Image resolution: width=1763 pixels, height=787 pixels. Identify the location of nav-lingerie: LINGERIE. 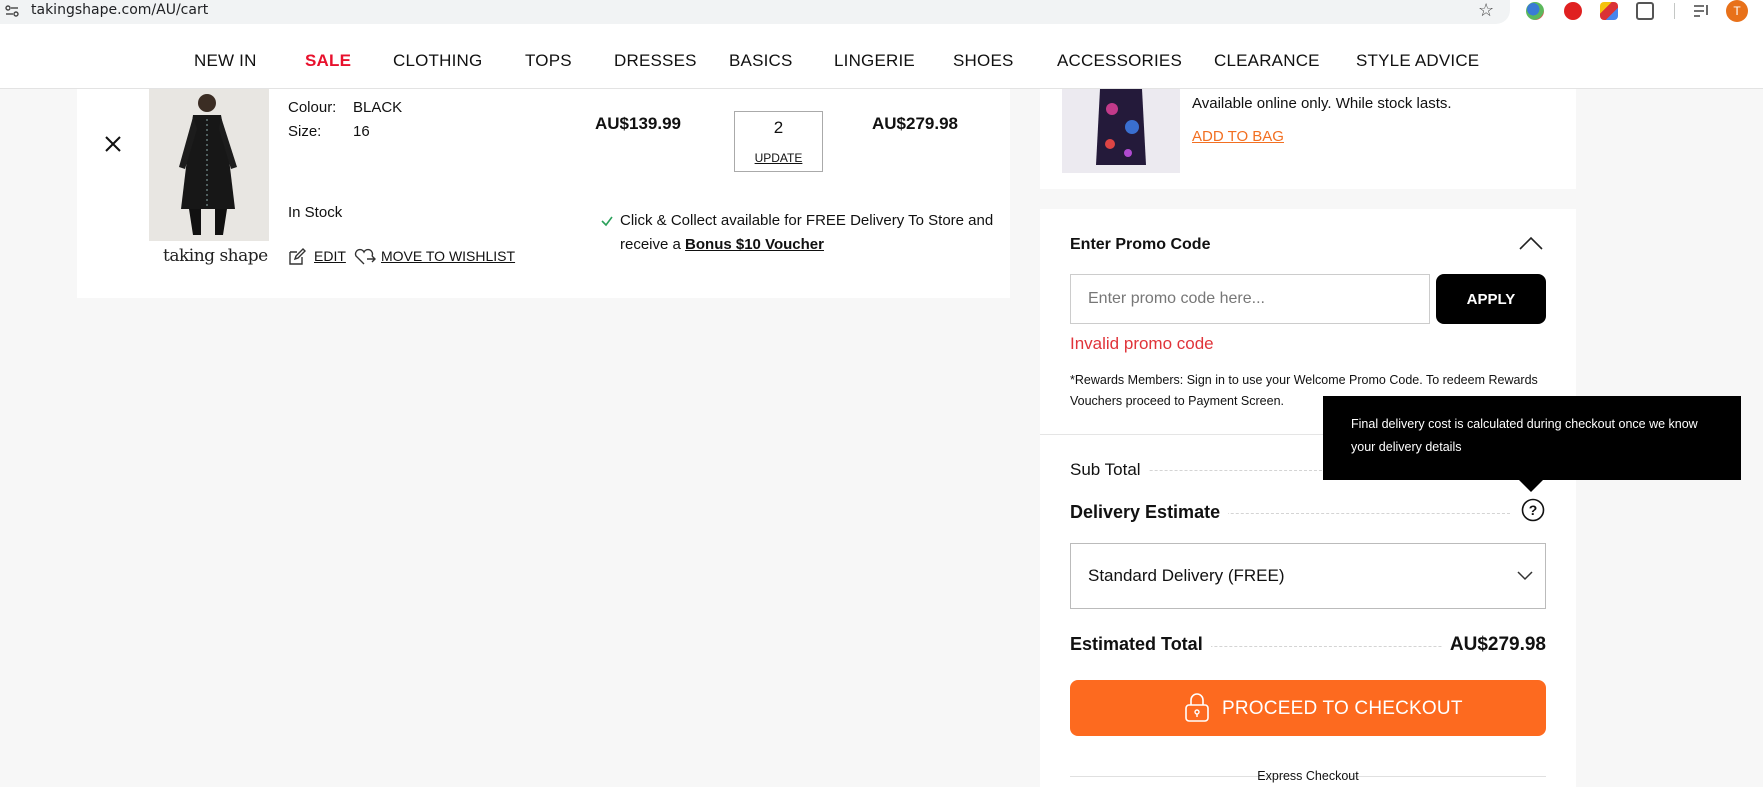
(874, 61).